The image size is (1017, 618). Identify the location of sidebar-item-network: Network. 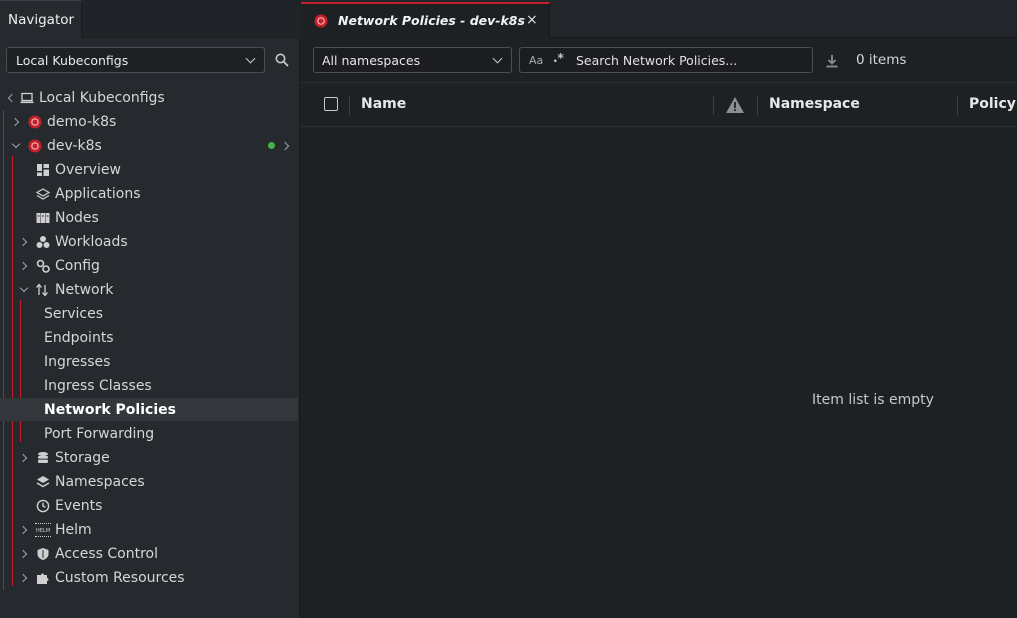
(149, 290).